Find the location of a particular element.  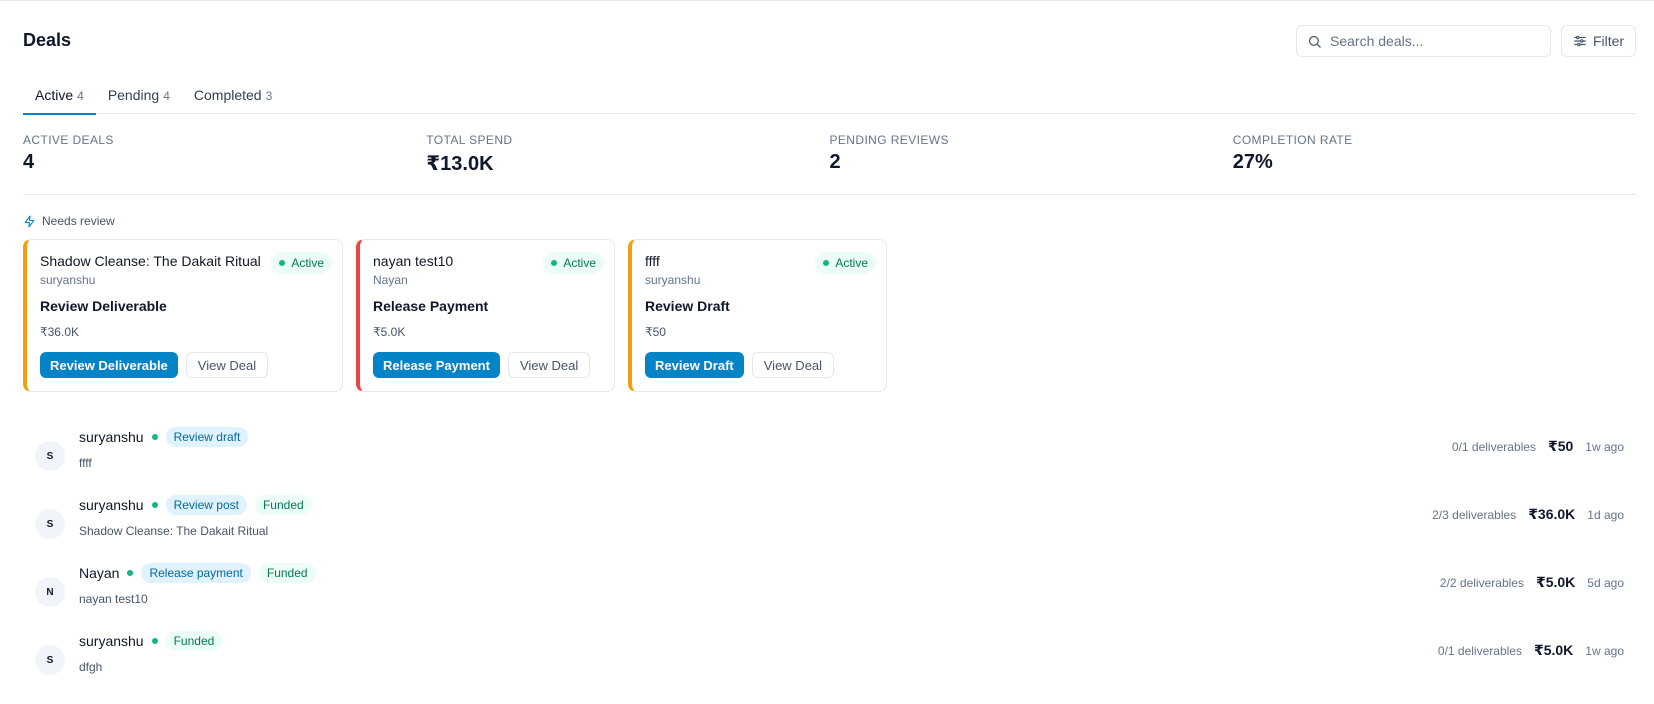

card-amount: ₹5.0K is located at coordinates (389, 332).